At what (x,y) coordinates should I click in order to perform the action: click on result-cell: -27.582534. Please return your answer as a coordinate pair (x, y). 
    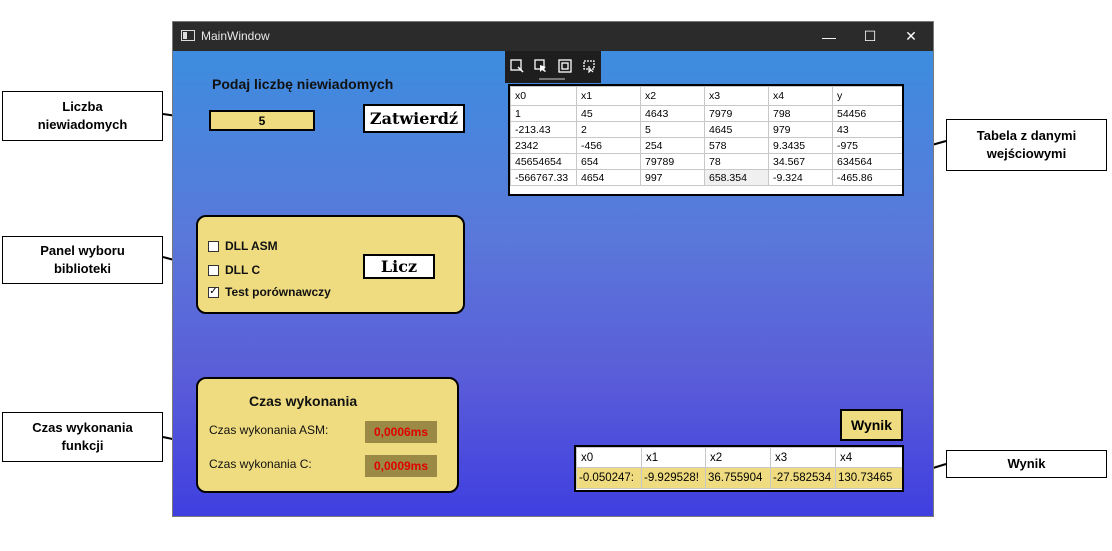
    Looking at the image, I should click on (803, 478).